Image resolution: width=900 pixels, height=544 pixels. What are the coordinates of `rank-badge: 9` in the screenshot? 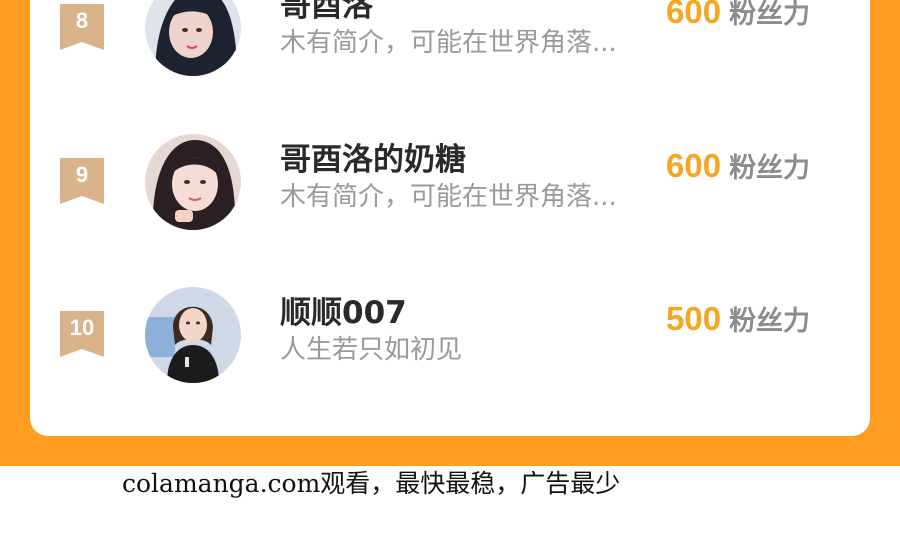 It's located at (82, 181).